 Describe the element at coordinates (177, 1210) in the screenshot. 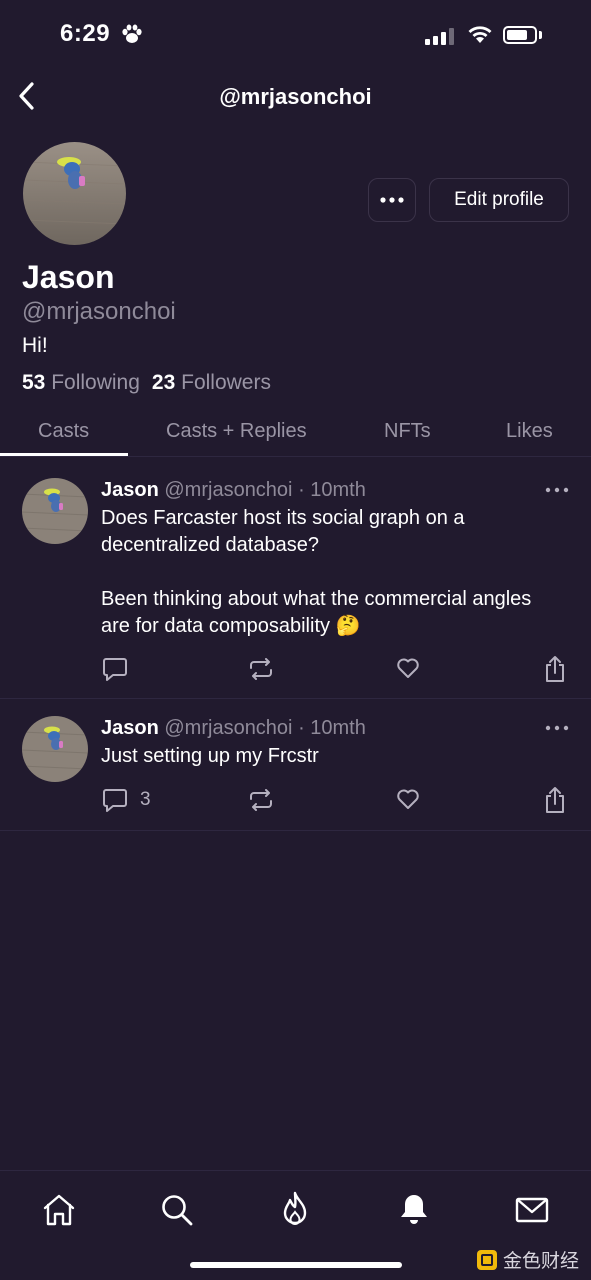

I see `search-icon` at that location.